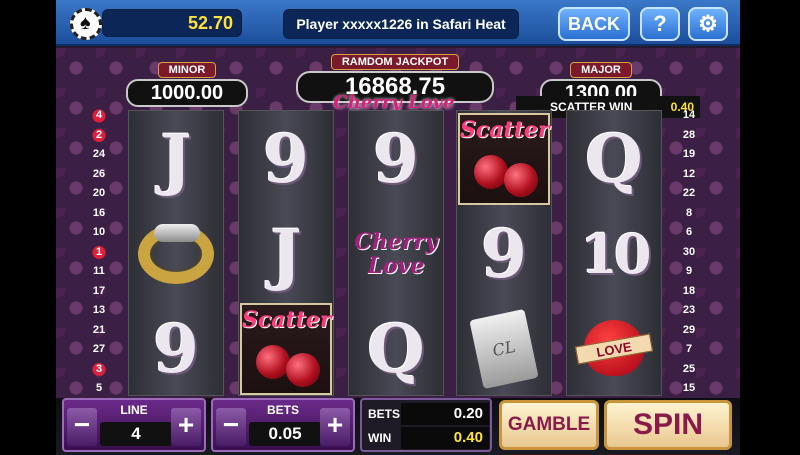 This screenshot has width=800, height=455. What do you see at coordinates (210, 23) in the screenshot?
I see `balance-value: 52.70` at bounding box center [210, 23].